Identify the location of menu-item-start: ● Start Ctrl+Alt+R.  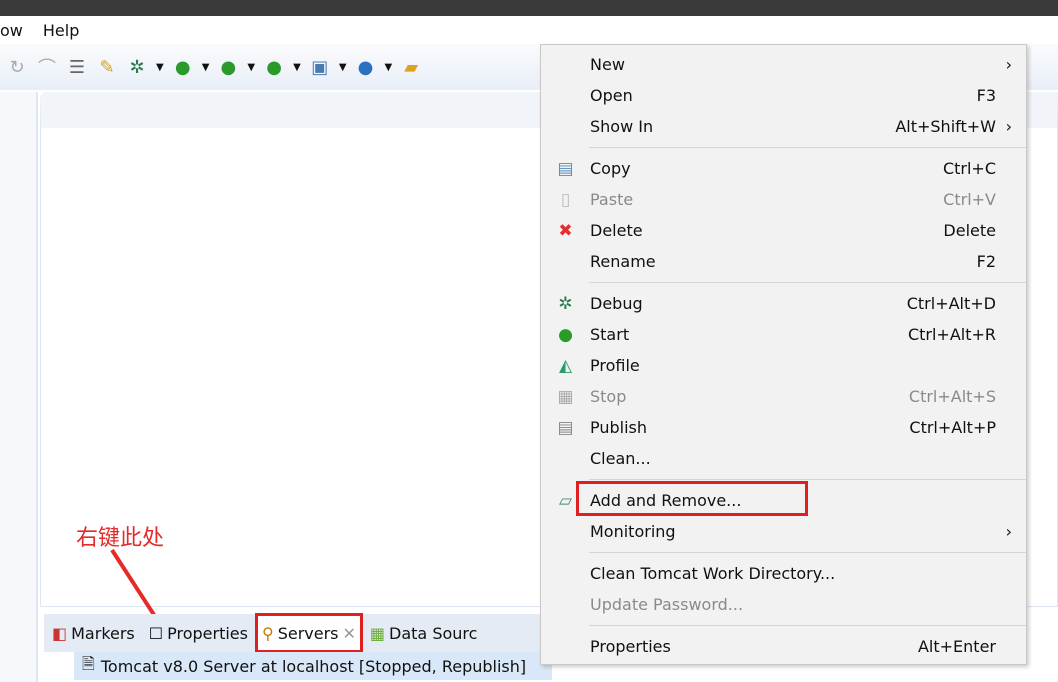
(783, 334).